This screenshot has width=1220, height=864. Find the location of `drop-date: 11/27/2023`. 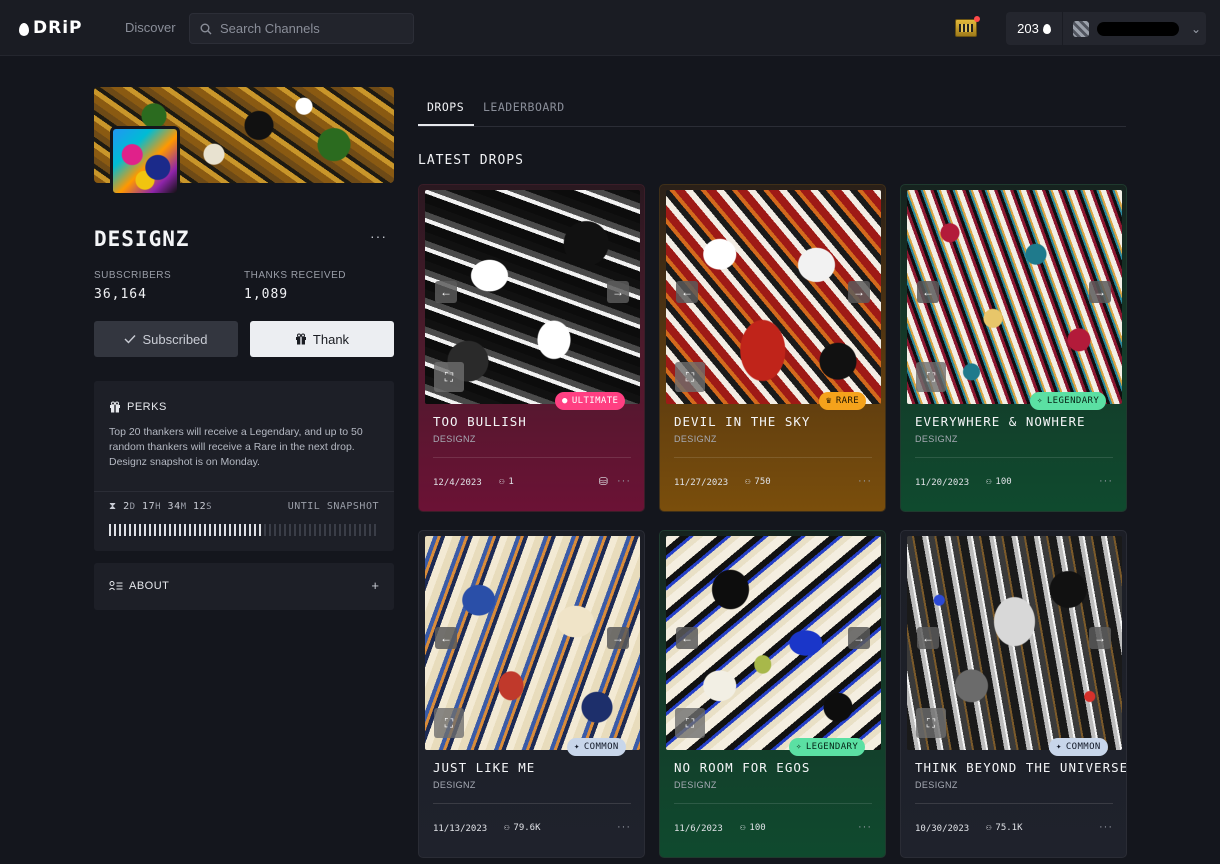

drop-date: 11/27/2023 is located at coordinates (701, 483).